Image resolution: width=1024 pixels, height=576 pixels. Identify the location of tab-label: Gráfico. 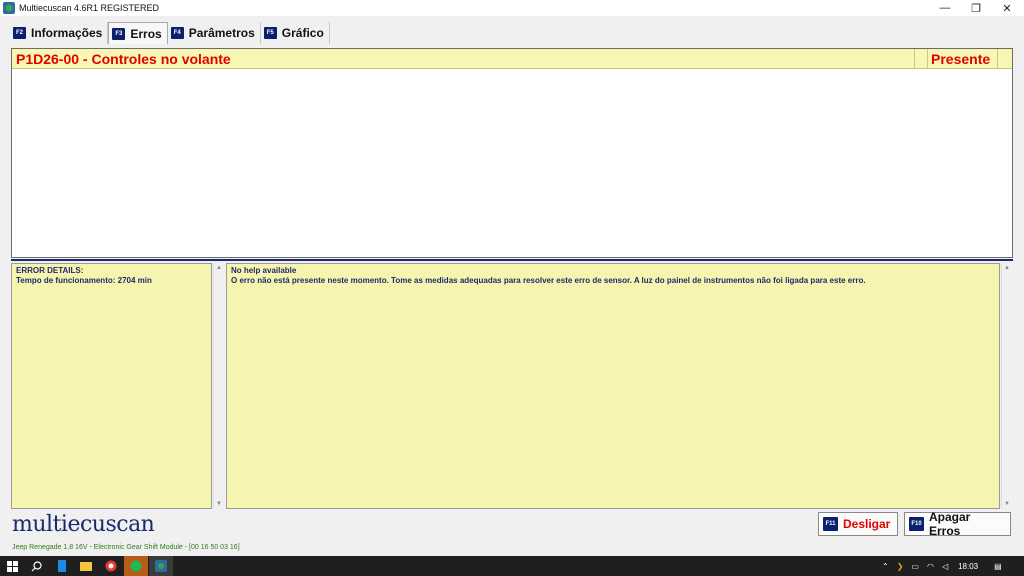
(302, 33).